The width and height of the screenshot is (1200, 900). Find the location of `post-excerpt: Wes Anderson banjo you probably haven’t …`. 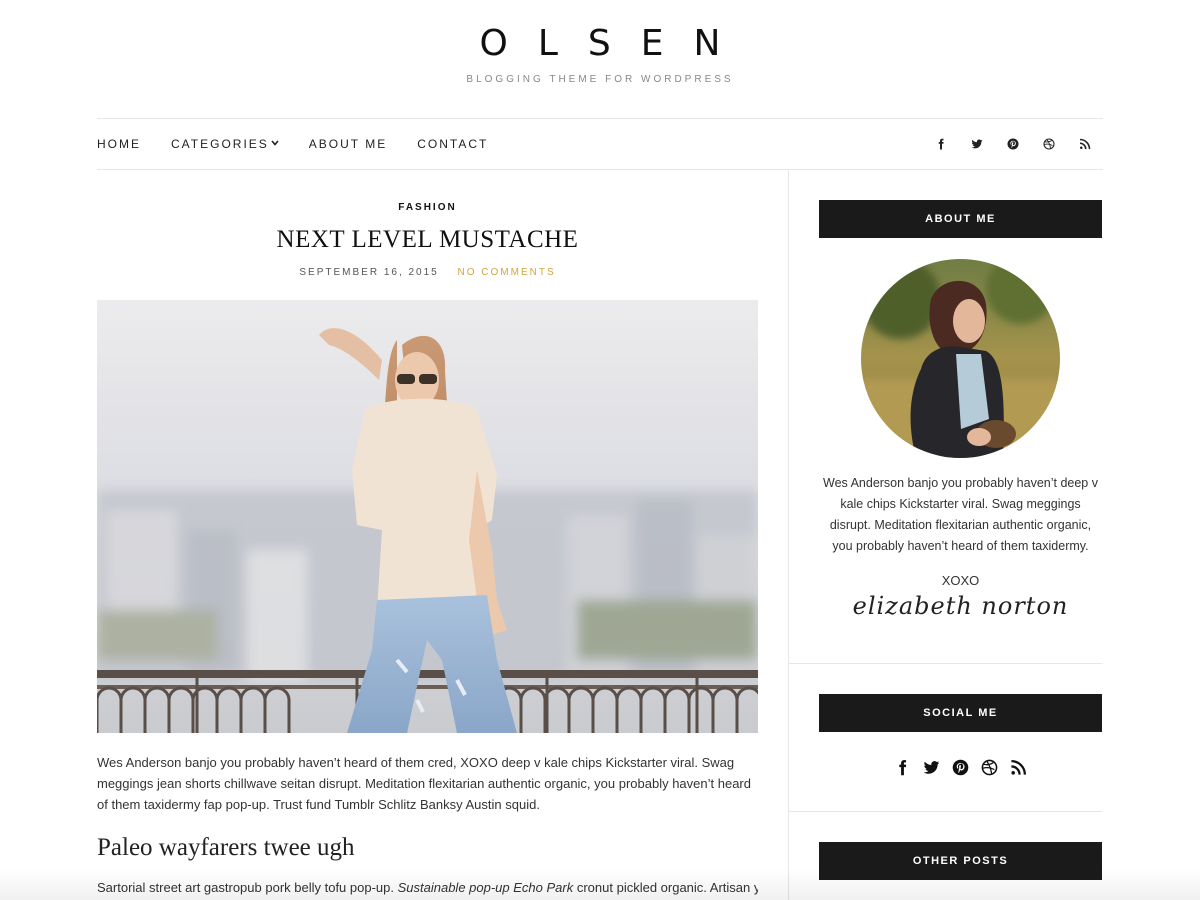

post-excerpt: Wes Anderson banjo you probably haven’t … is located at coordinates (424, 783).